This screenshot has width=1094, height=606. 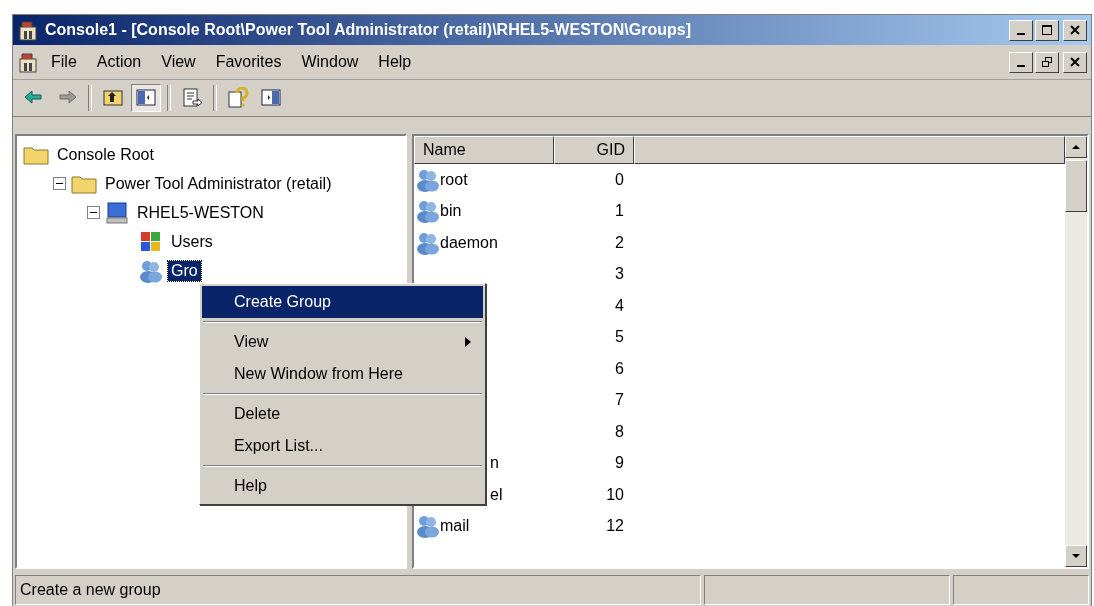 I want to click on toolbar-button, so click(x=146, y=98).